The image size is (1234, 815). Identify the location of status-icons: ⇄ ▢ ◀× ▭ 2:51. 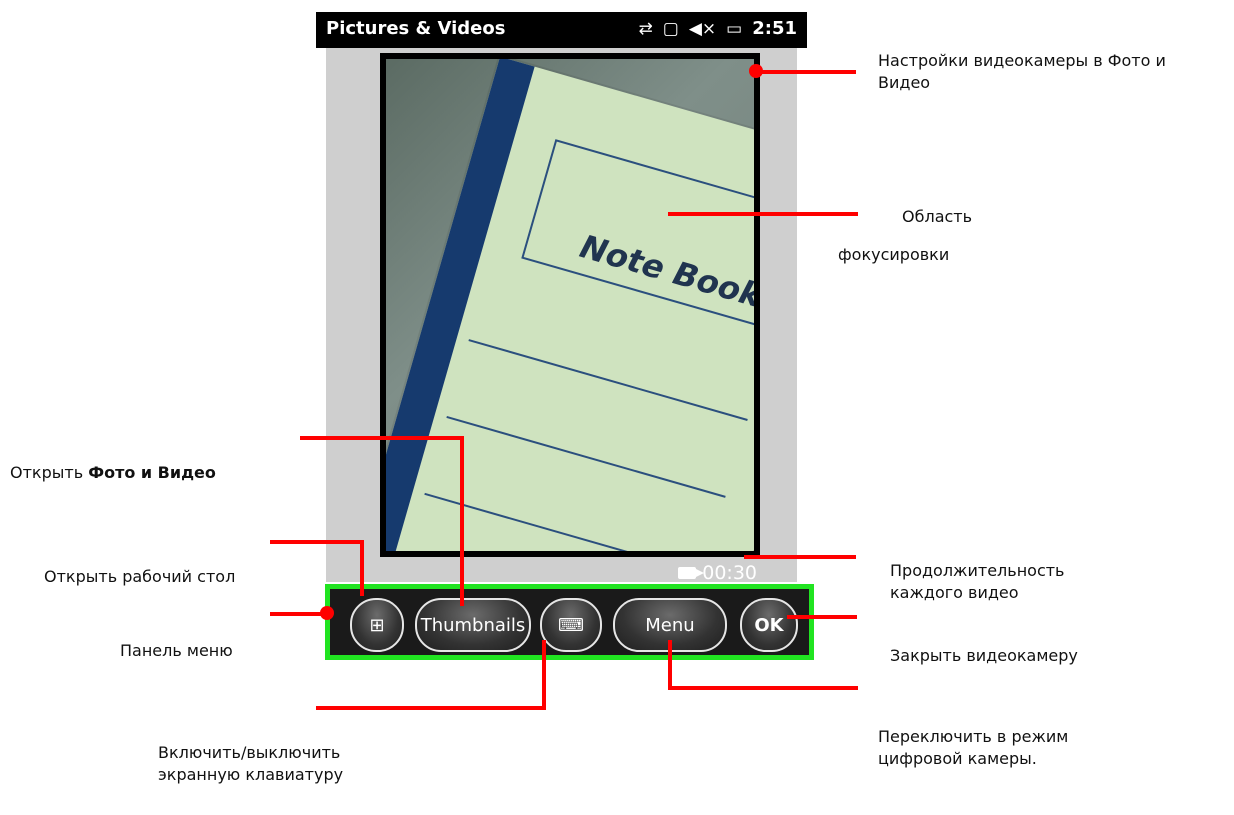
(718, 28).